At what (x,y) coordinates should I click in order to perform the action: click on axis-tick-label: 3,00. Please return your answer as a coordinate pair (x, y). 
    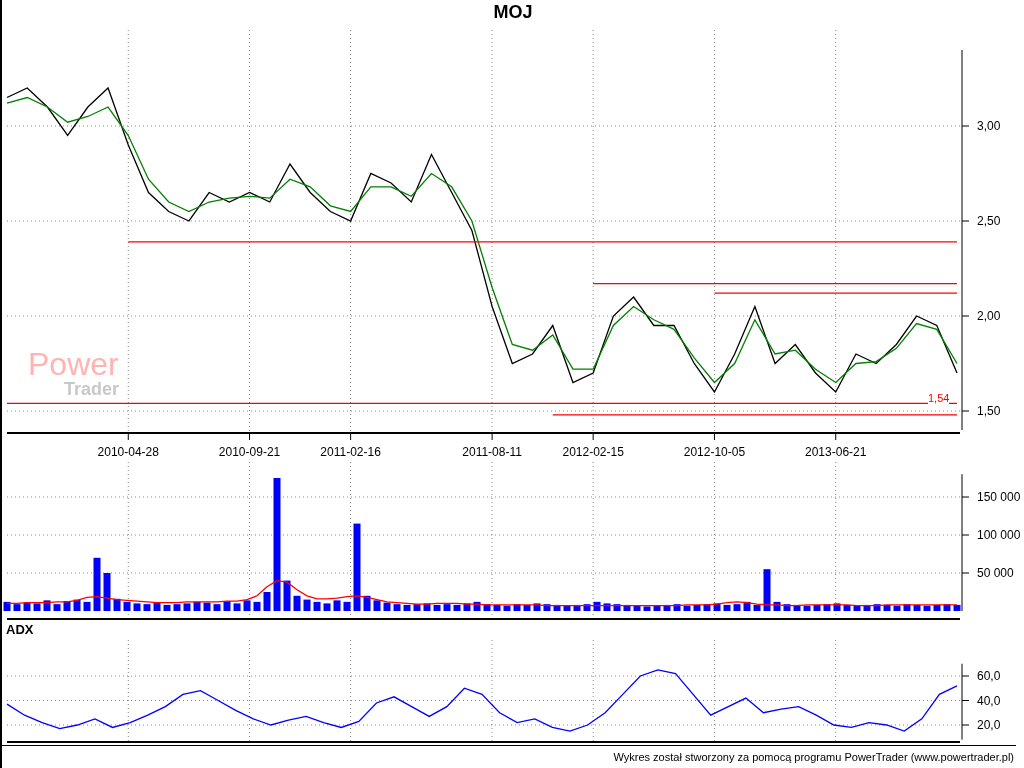
    Looking at the image, I should click on (989, 126).